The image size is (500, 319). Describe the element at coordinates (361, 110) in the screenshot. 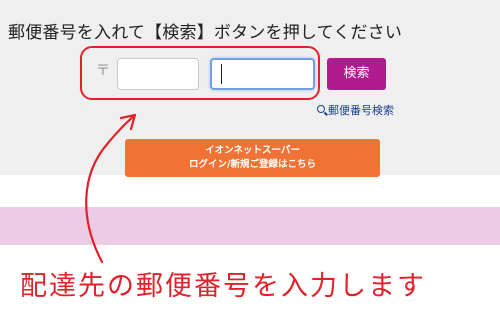

I see `postal-code-lookup-label: 郵便番号検索` at that location.